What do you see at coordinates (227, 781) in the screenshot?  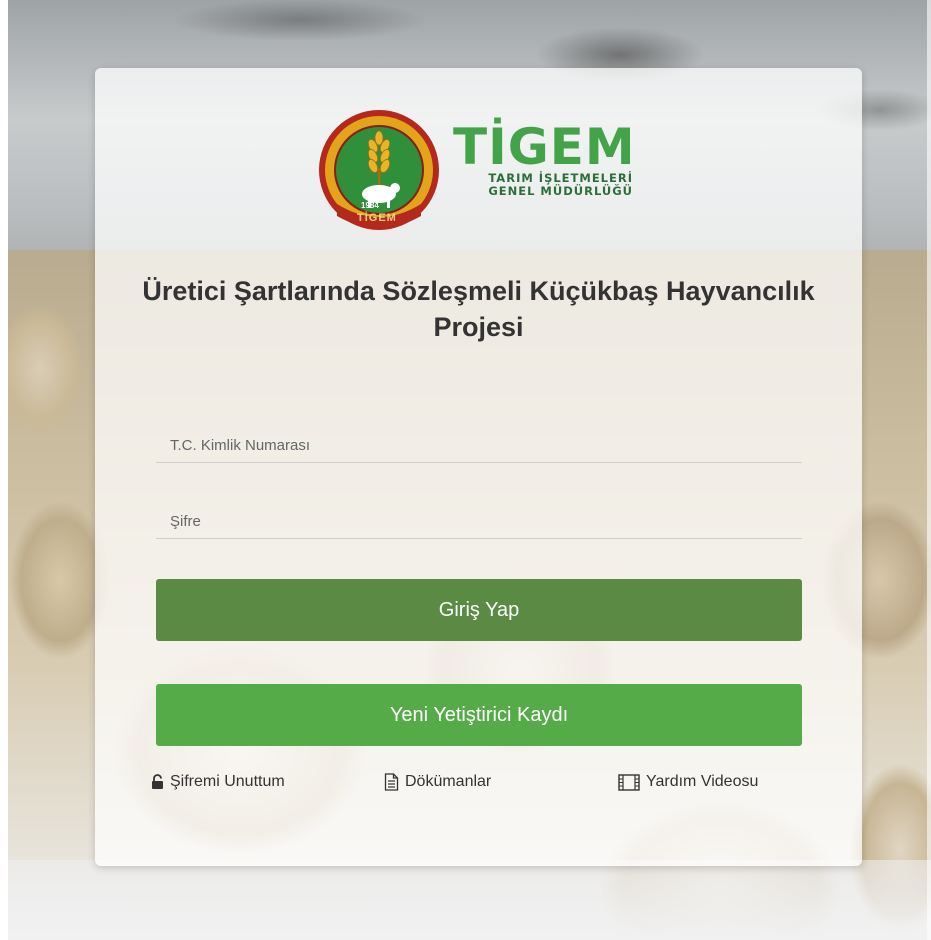 I see `forgot-password-label: Şifremi Unuttum` at bounding box center [227, 781].